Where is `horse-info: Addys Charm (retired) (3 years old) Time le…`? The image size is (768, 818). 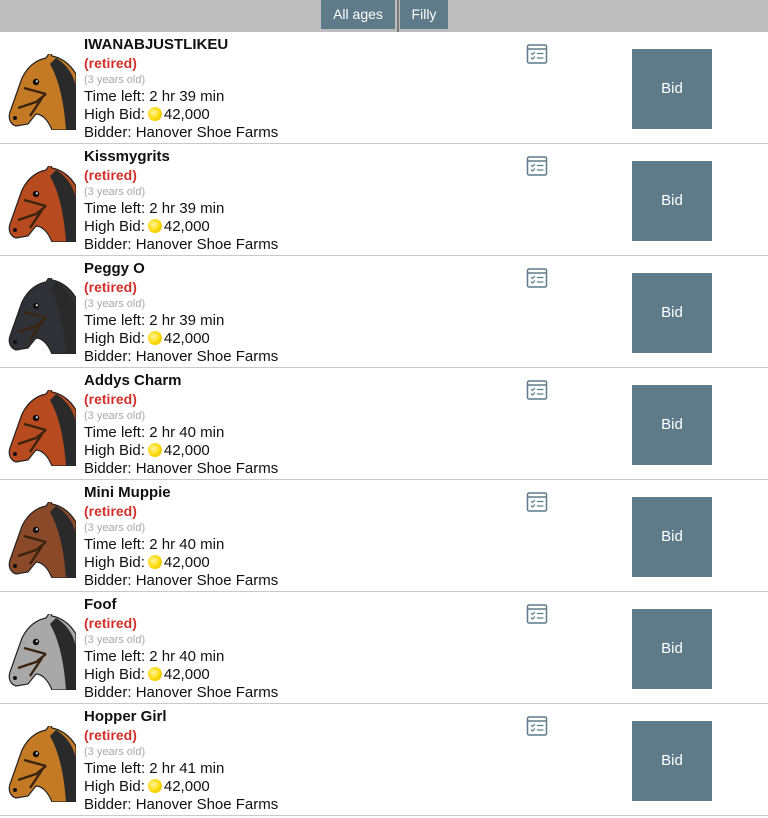 horse-info: Addys Charm (retired) (3 years old) Time le… is located at coordinates (181, 425).